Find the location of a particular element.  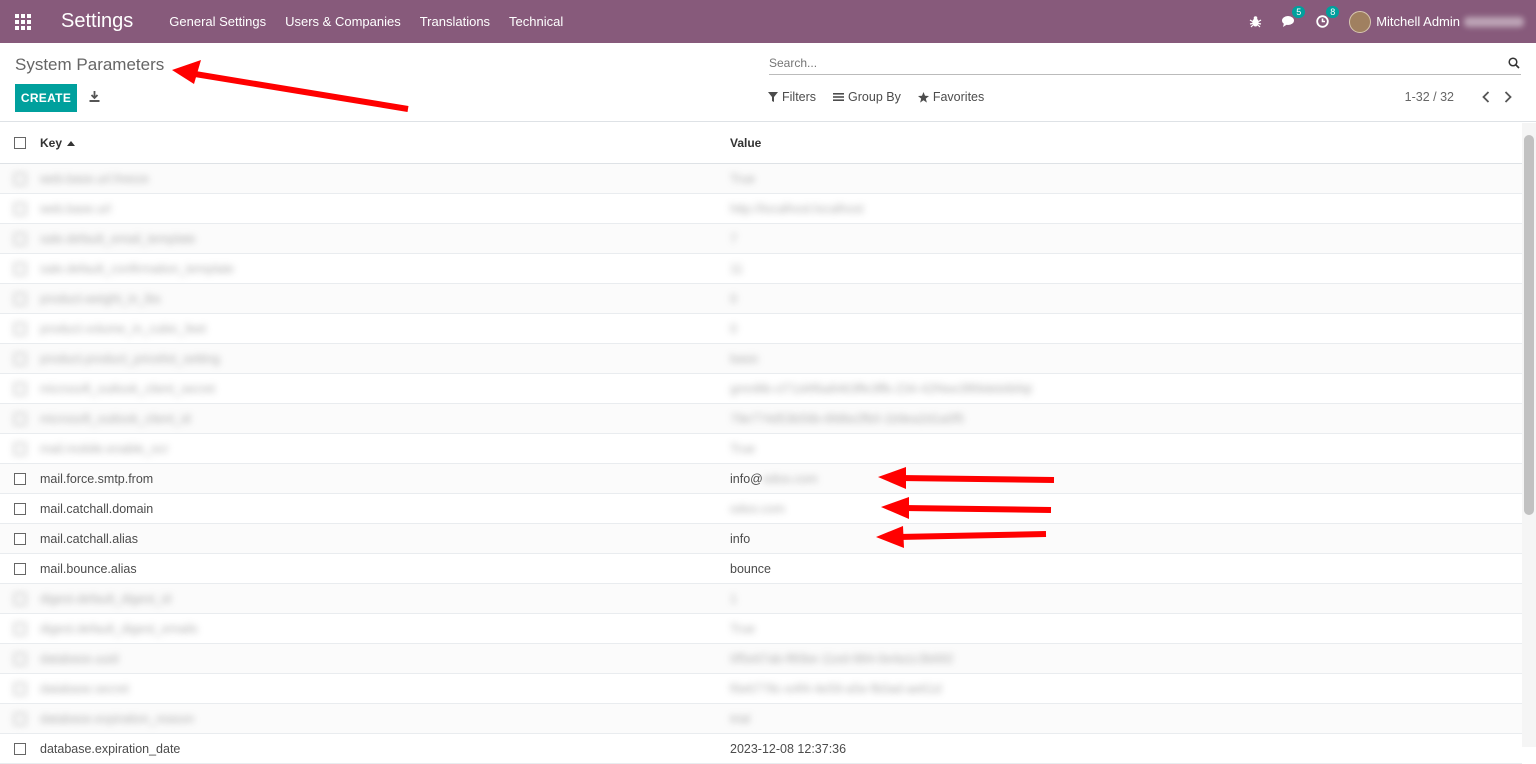

create-button: CREATE is located at coordinates (46, 98).